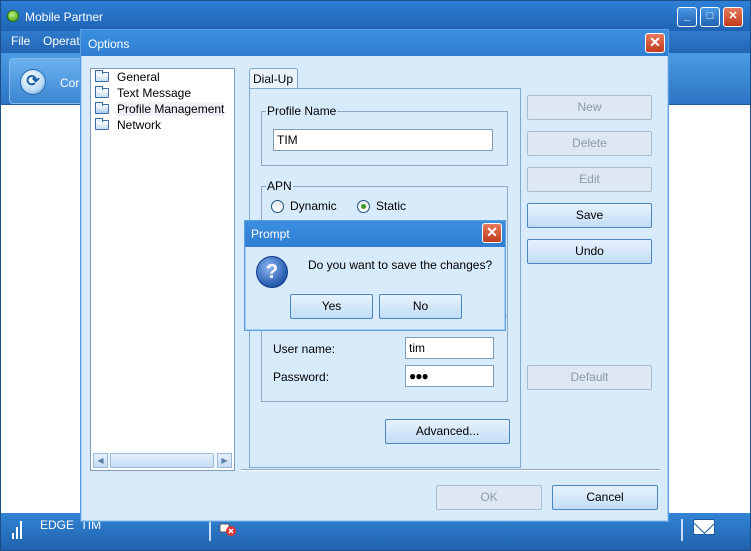  What do you see at coordinates (279, 186) in the screenshot?
I see `apn-title: APN` at bounding box center [279, 186].